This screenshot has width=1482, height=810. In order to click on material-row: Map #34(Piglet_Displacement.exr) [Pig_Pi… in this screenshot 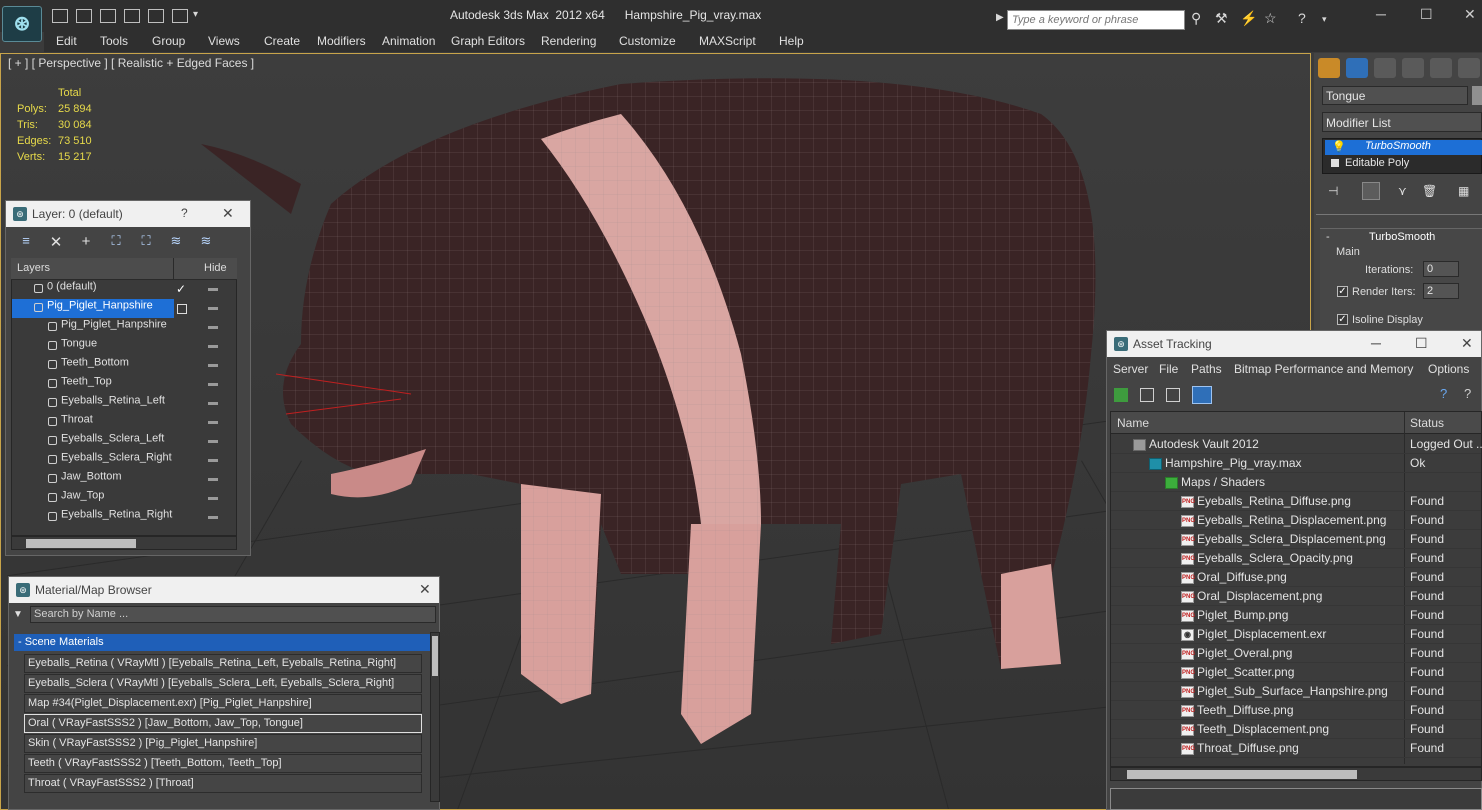, I will do `click(223, 703)`.